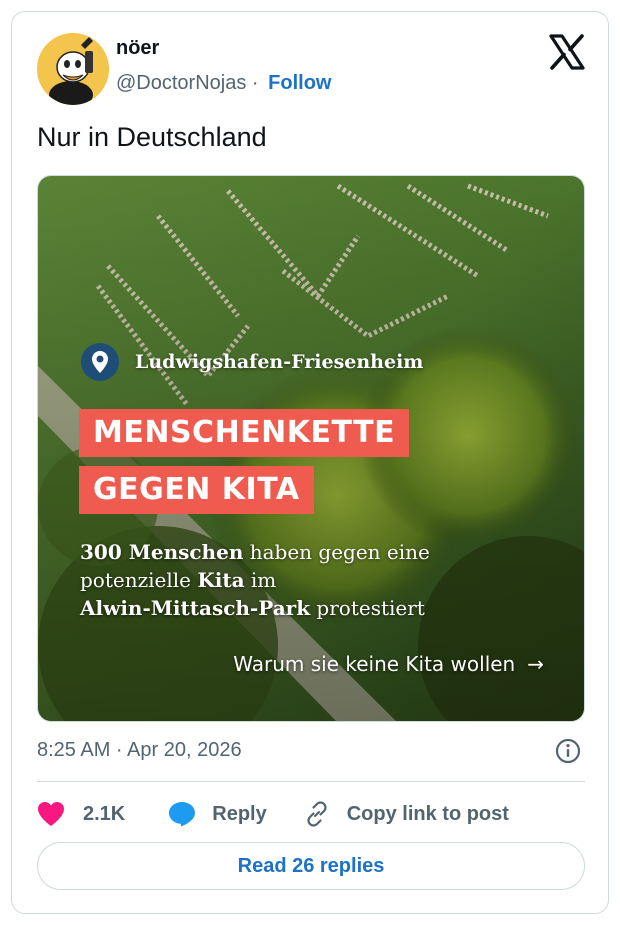 The width and height of the screenshot is (620, 925). I want to click on summary-line3: Alwin-Mittasch-Park protestiert, so click(310, 608).